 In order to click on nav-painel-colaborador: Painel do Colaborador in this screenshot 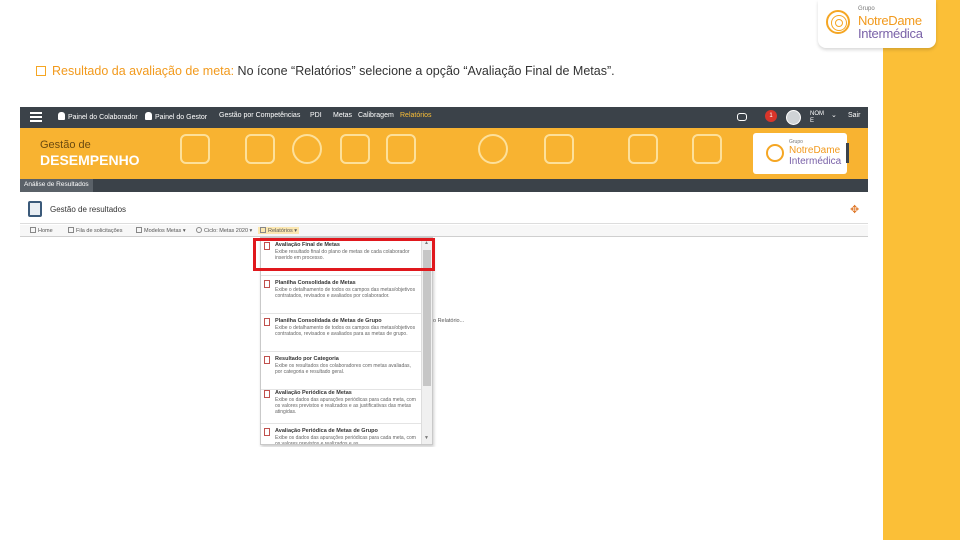, I will do `click(98, 116)`.